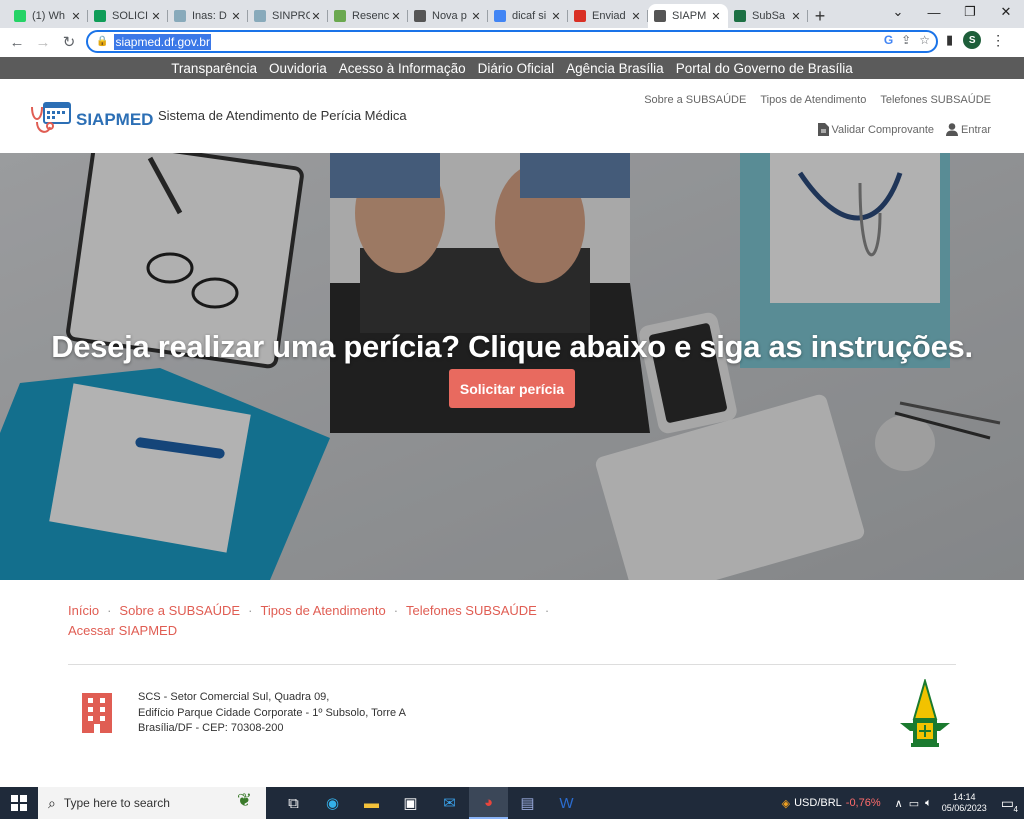 Image resolution: width=1024 pixels, height=819 pixels. What do you see at coordinates (924, 40) in the screenshot?
I see `bookmark-star-icon: ☆` at bounding box center [924, 40].